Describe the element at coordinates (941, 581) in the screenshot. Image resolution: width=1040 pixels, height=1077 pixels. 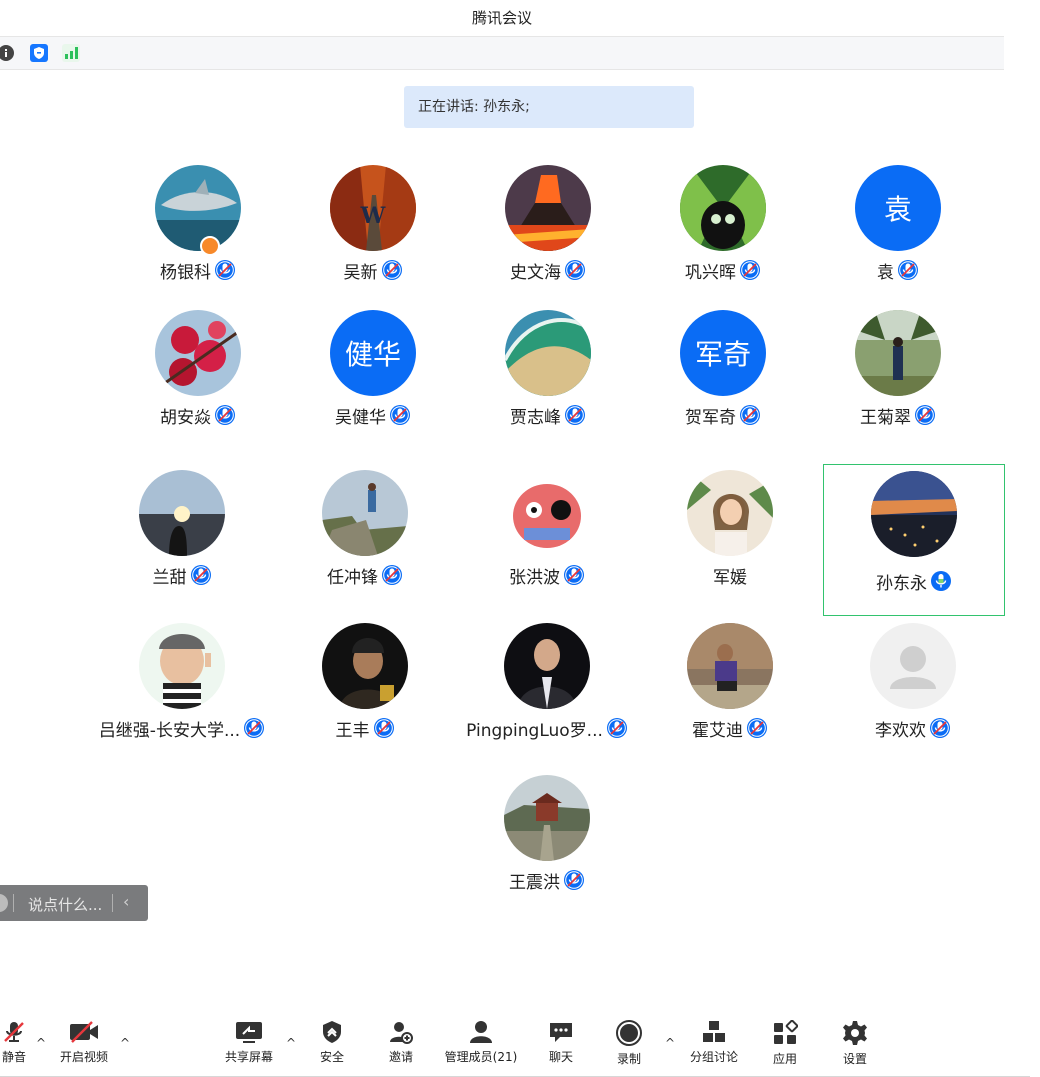
I see `mic-speaking-icon` at that location.